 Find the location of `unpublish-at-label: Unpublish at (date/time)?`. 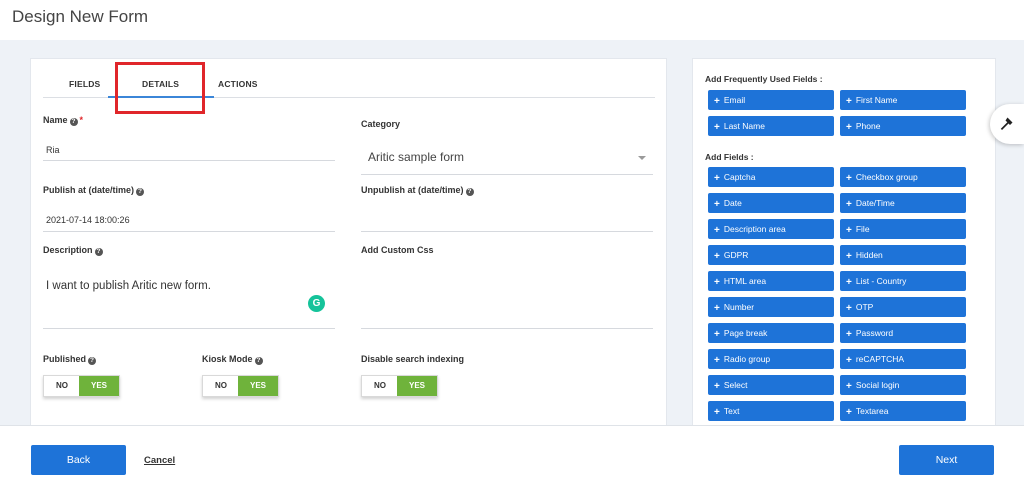

unpublish-at-label: Unpublish at (date/time)? is located at coordinates (417, 190).